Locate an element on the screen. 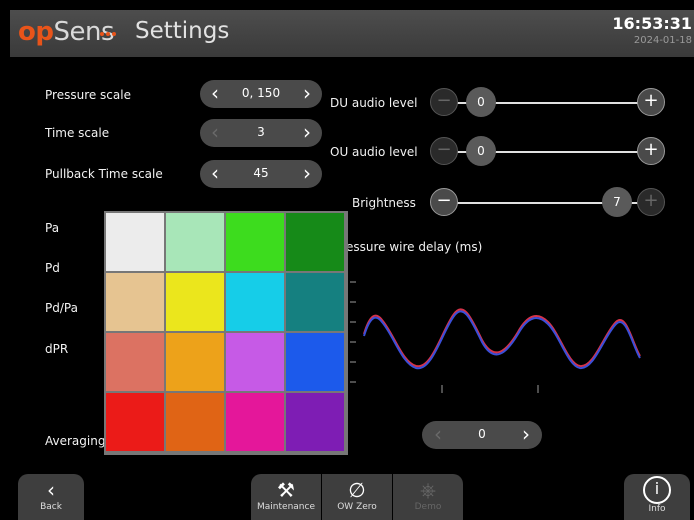 The height and width of the screenshot is (520, 694). info-button: i Info is located at coordinates (657, 497).